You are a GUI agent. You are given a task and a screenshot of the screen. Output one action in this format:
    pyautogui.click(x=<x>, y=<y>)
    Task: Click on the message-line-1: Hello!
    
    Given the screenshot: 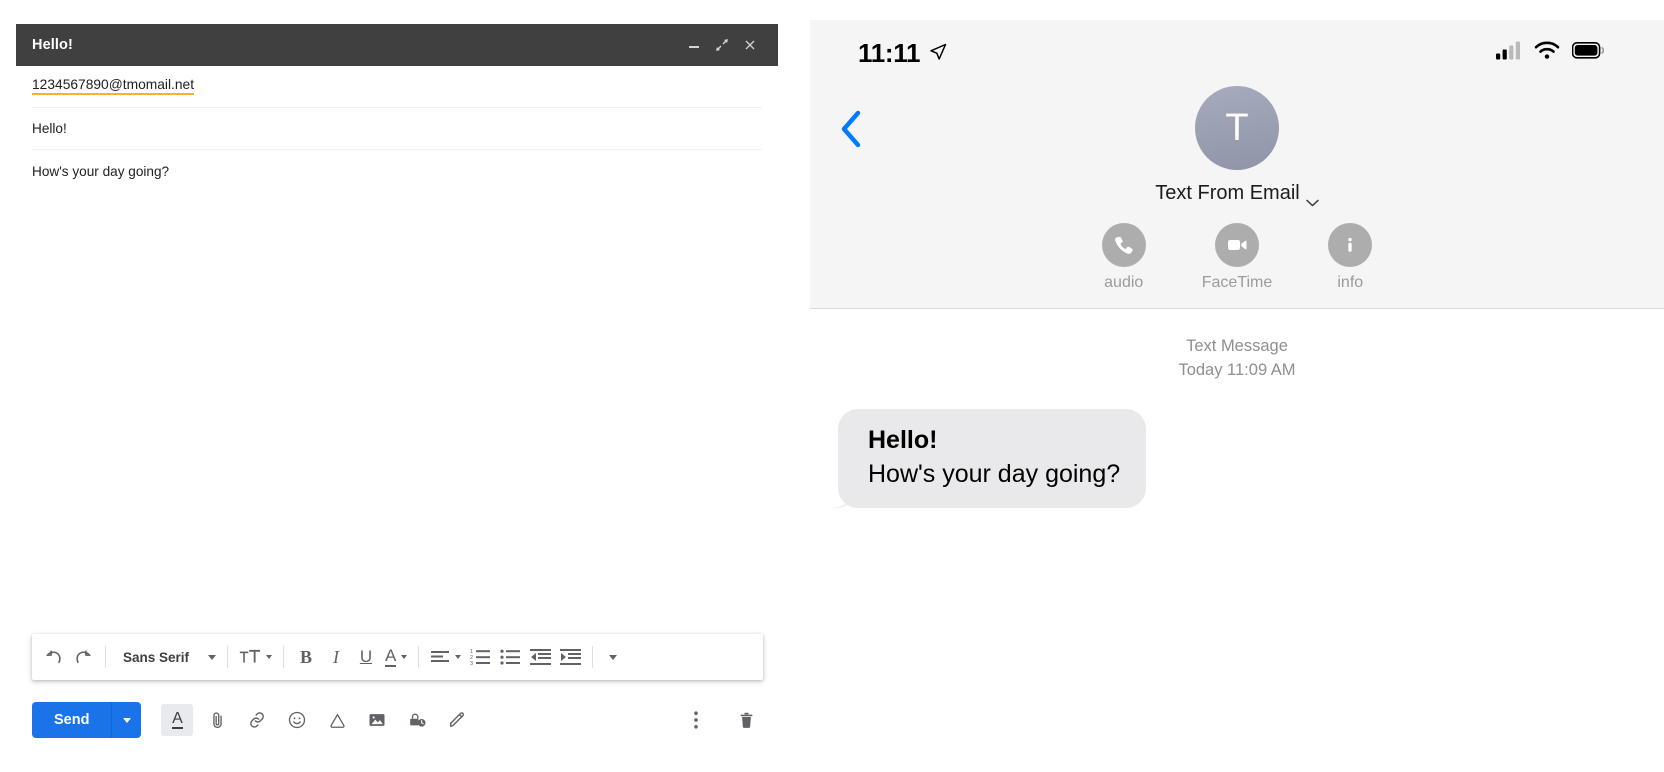 What is the action you would take?
    pyautogui.click(x=903, y=439)
    